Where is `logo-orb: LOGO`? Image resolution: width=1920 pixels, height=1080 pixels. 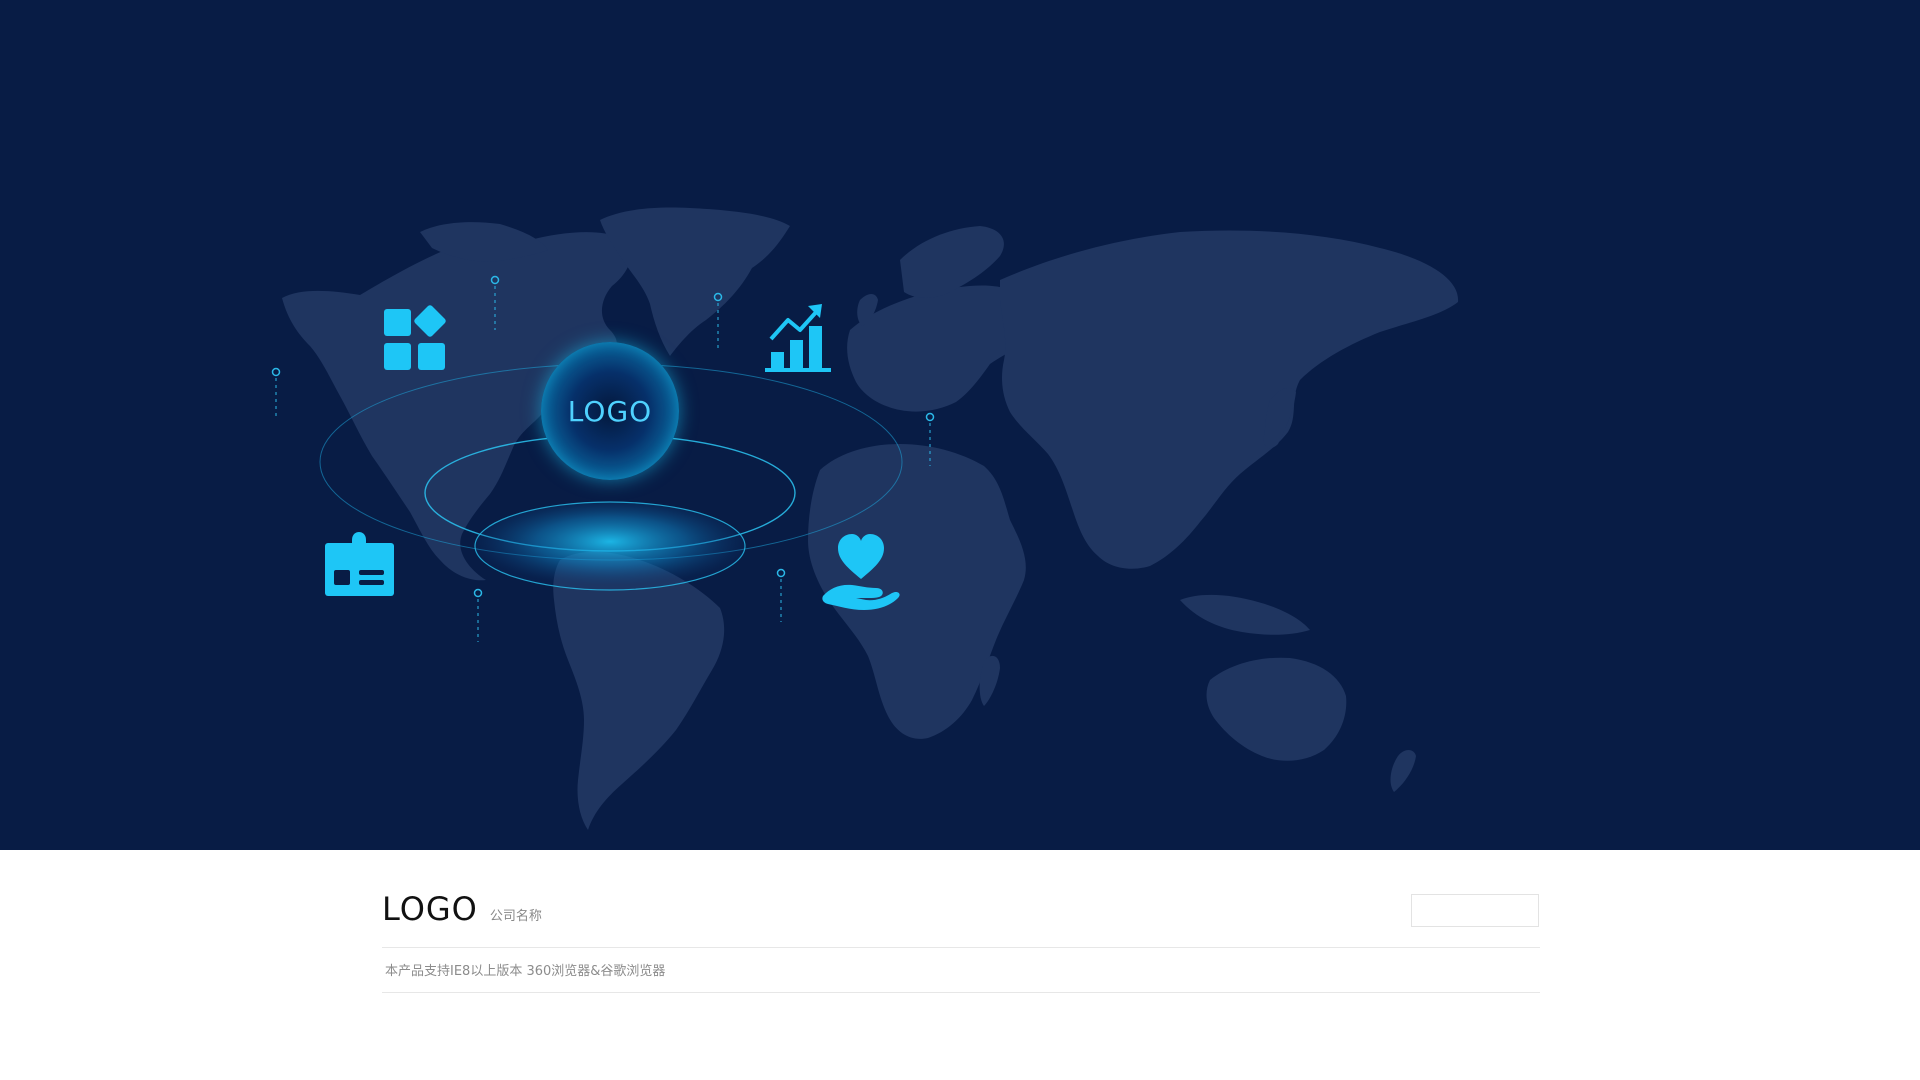
logo-orb: LOGO is located at coordinates (610, 411).